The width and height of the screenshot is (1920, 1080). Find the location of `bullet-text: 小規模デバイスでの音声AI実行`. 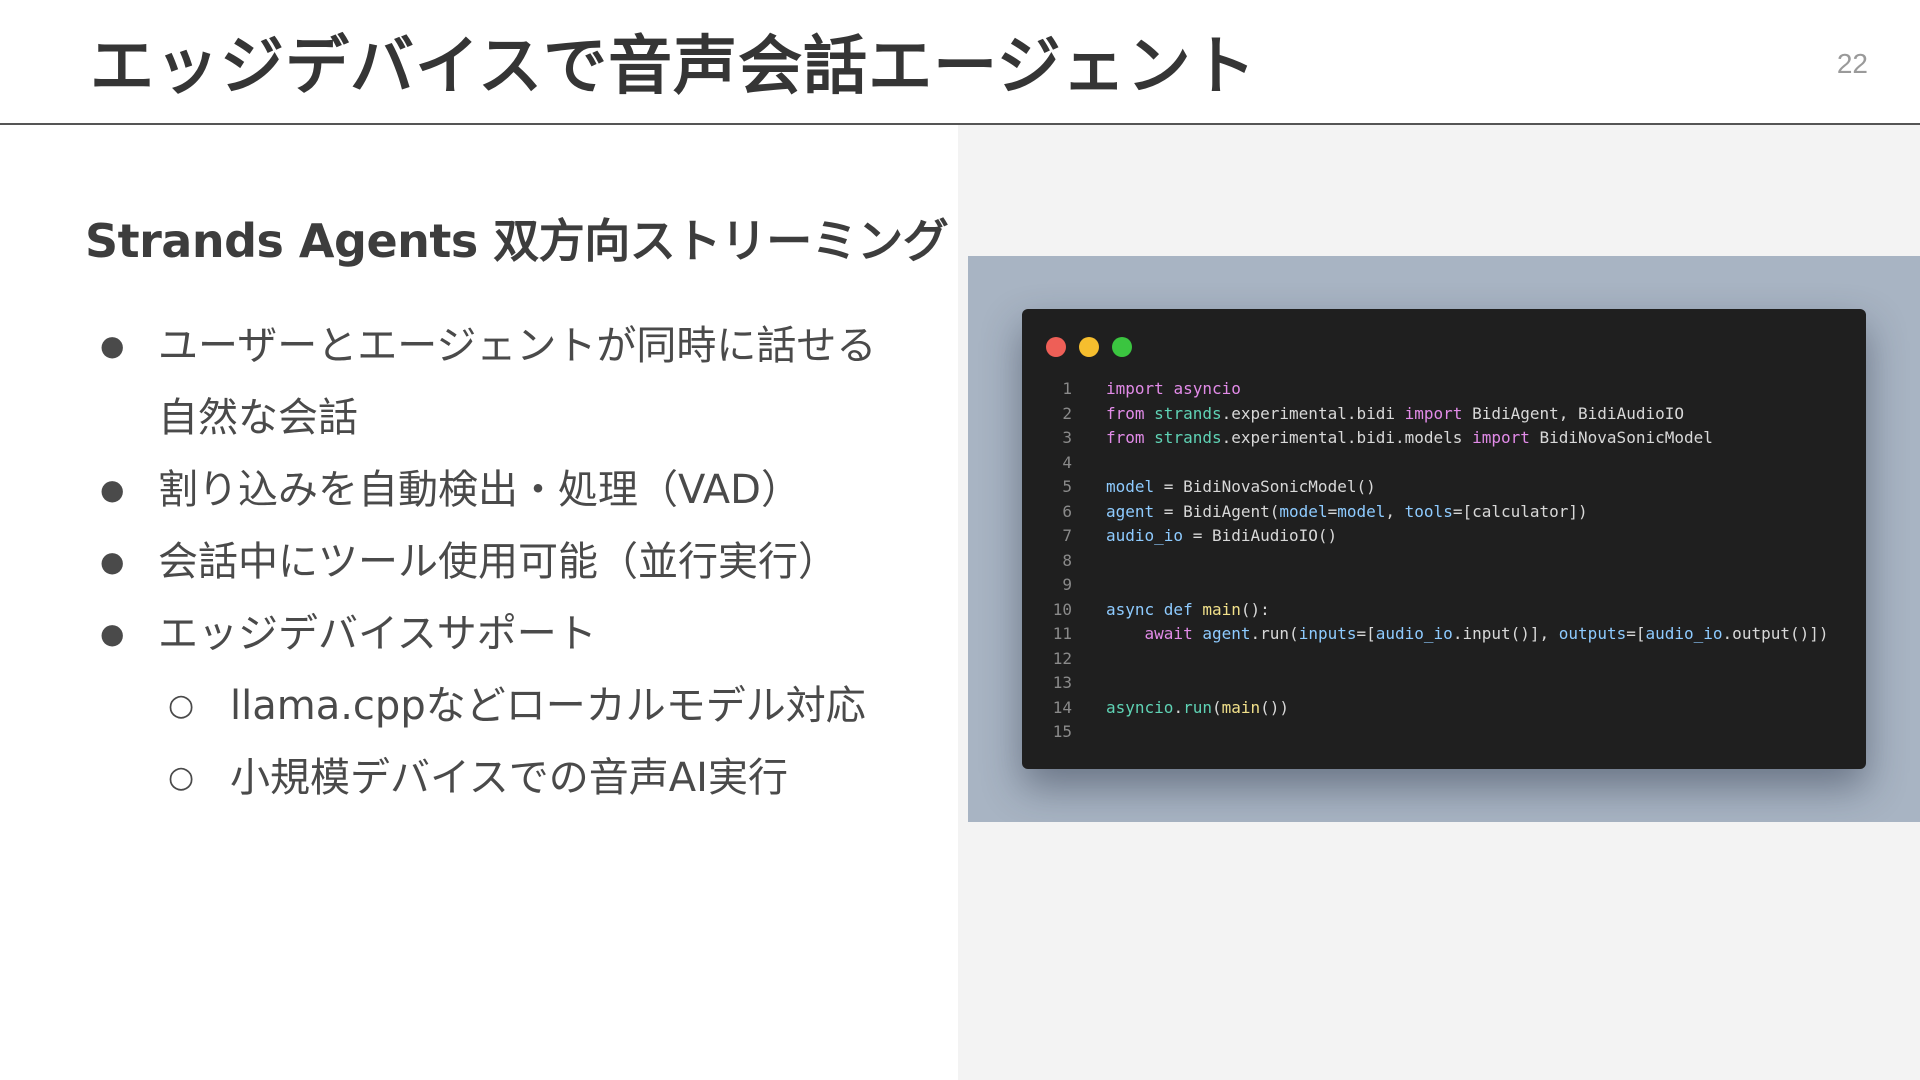

bullet-text: 小規模デバイスでの音声AI実行 is located at coordinates (509, 778).